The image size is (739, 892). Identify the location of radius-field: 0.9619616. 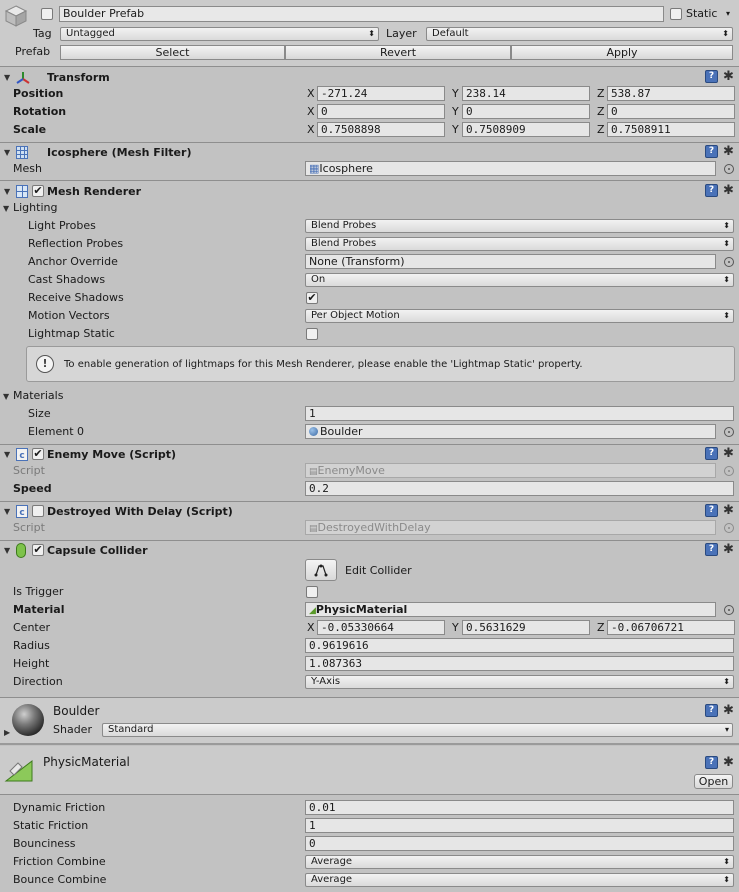
(519, 645).